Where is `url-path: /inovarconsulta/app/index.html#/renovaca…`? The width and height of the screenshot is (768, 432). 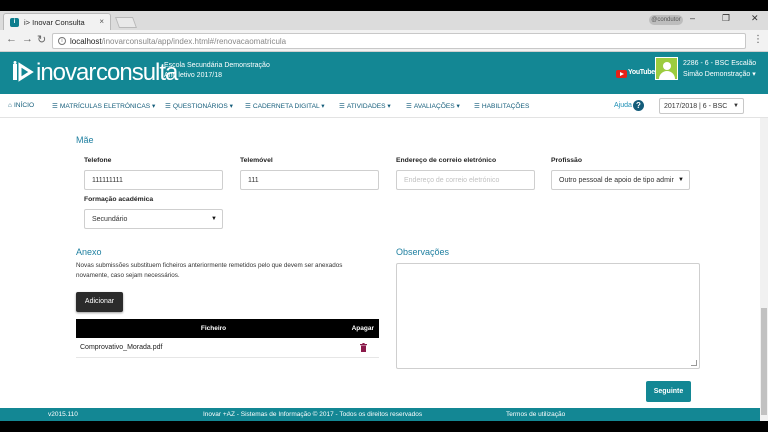 url-path: /inovarconsulta/app/index.html#/renovaca… is located at coordinates (194, 41).